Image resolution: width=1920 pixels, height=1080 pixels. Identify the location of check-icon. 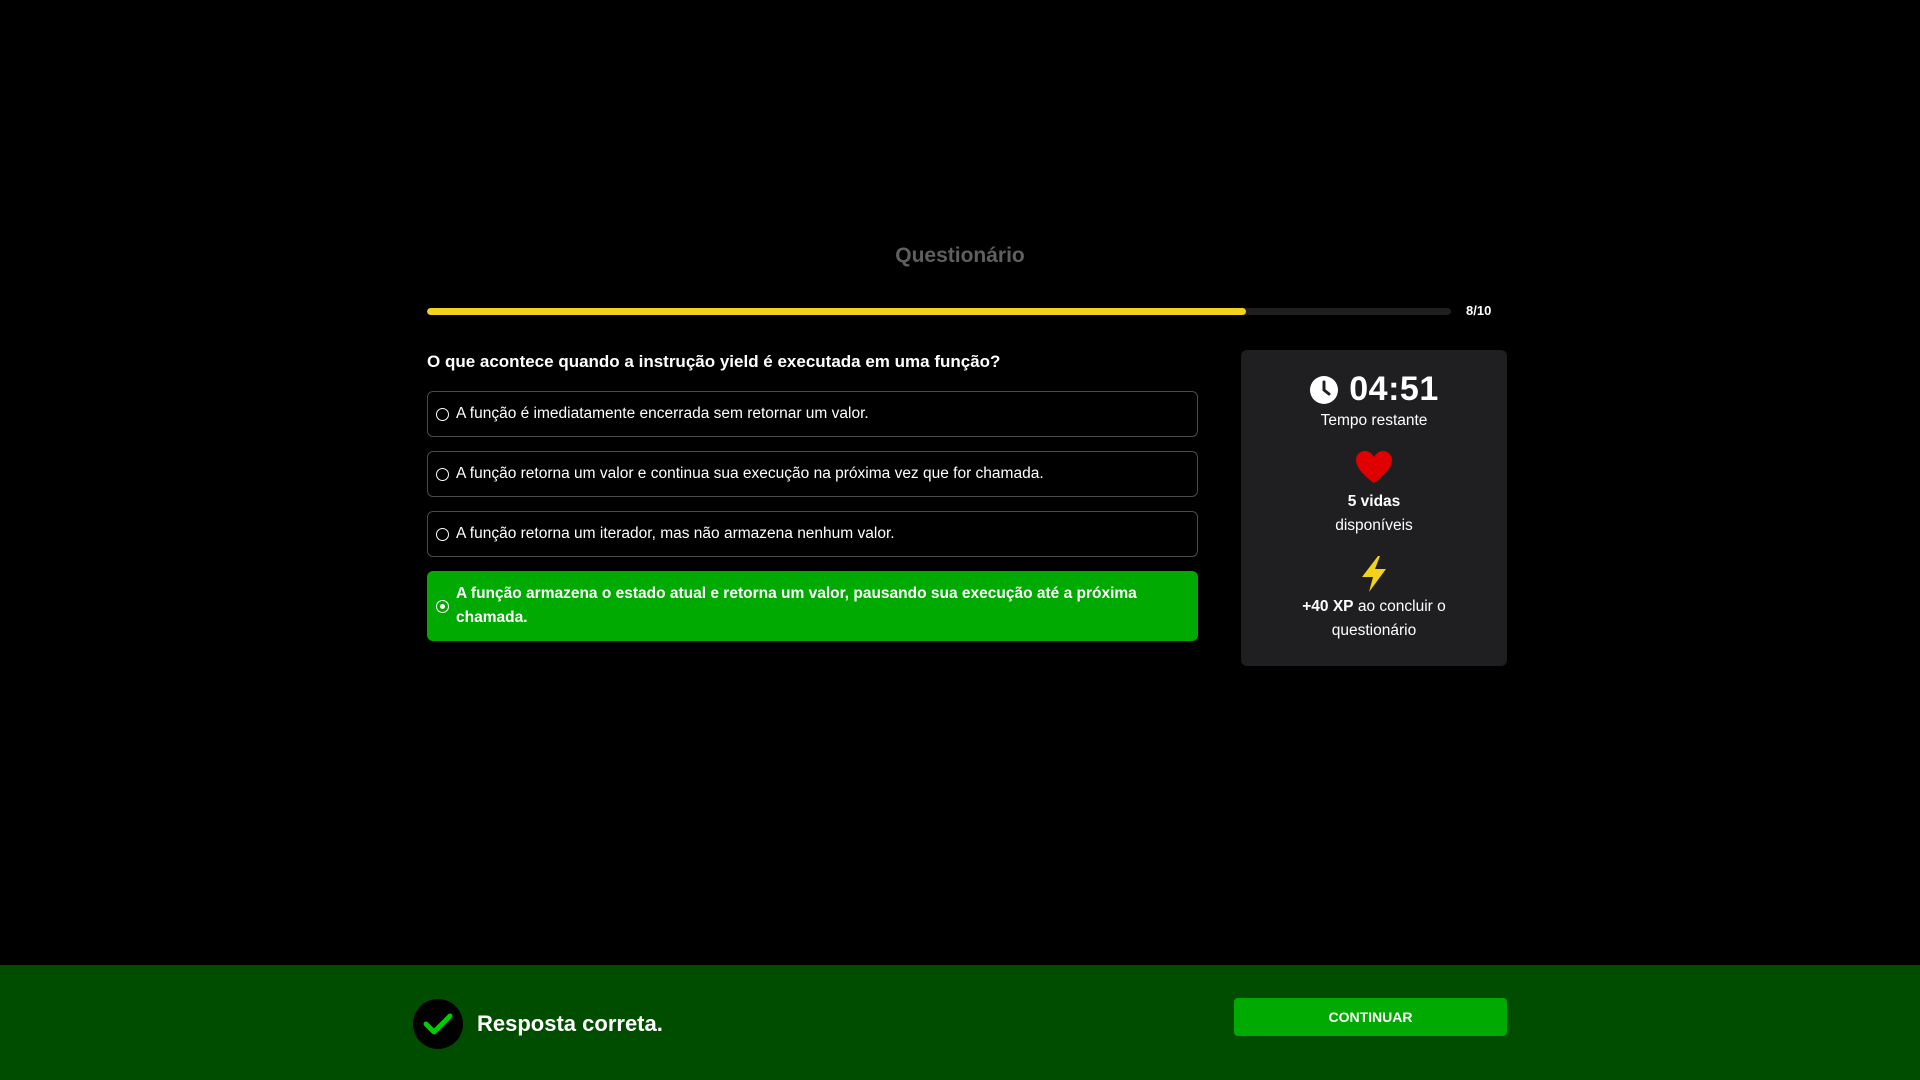
(438, 1024).